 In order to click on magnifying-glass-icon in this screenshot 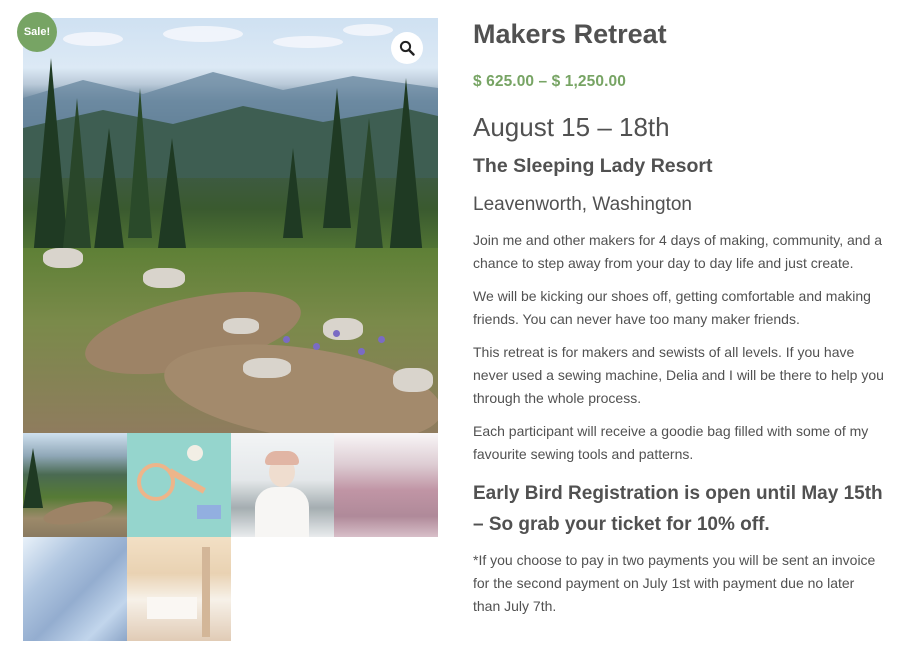, I will do `click(407, 48)`.